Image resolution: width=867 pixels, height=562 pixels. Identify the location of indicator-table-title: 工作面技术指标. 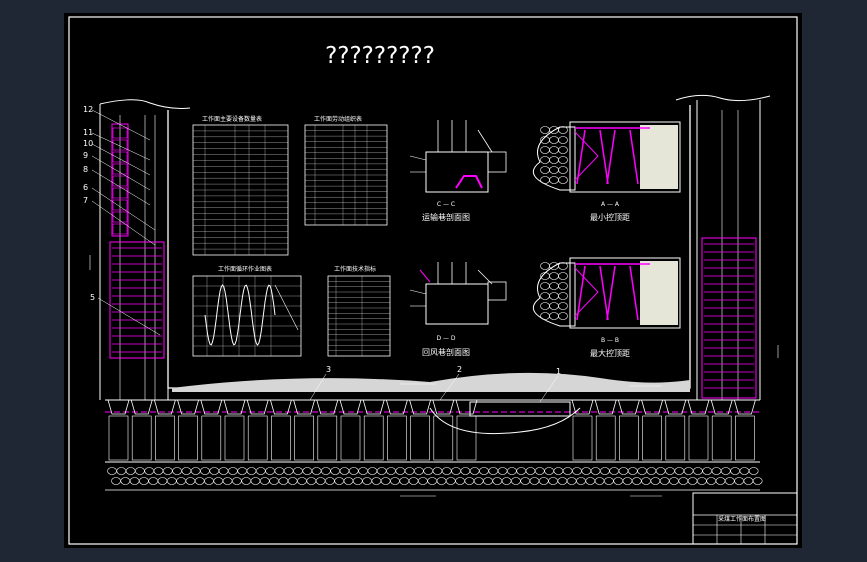
(355, 269).